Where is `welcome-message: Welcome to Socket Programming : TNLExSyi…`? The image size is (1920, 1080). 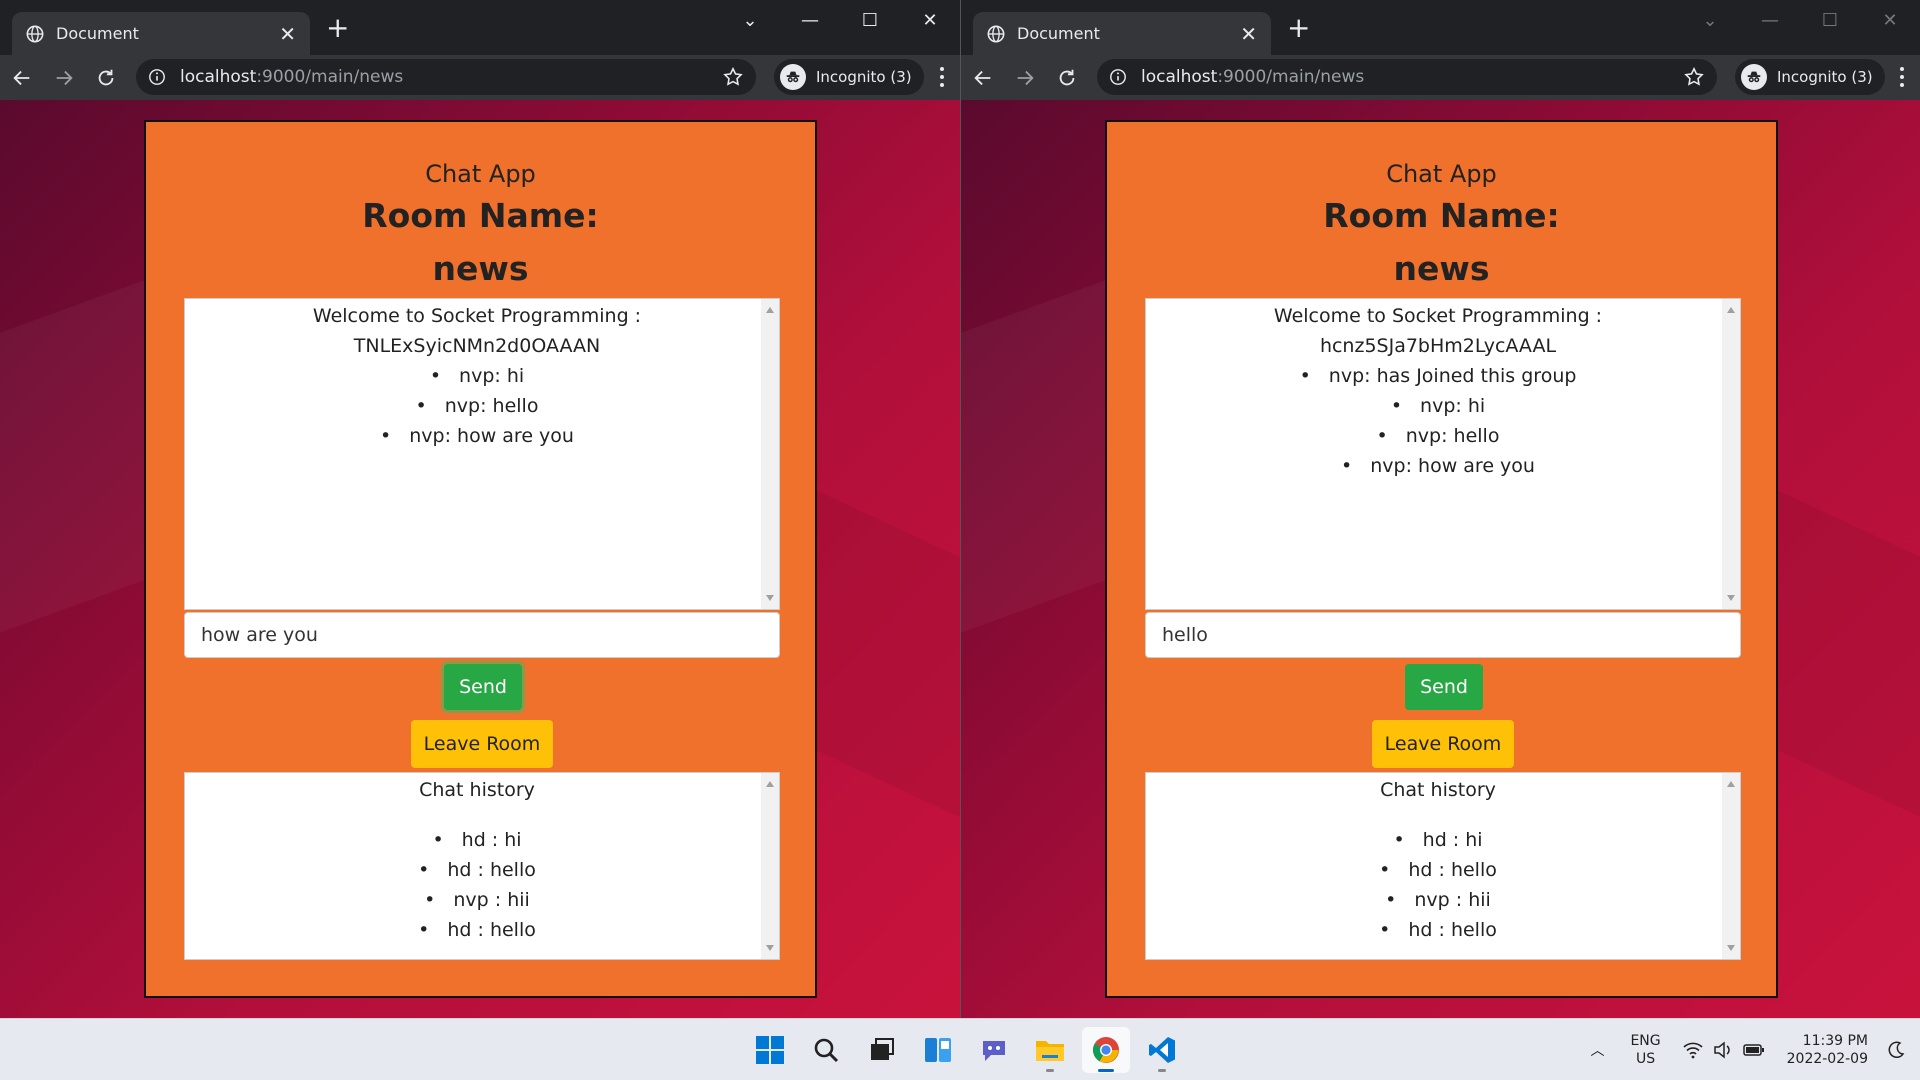 welcome-message: Welcome to Socket Programming : TNLExSyi… is located at coordinates (477, 331).